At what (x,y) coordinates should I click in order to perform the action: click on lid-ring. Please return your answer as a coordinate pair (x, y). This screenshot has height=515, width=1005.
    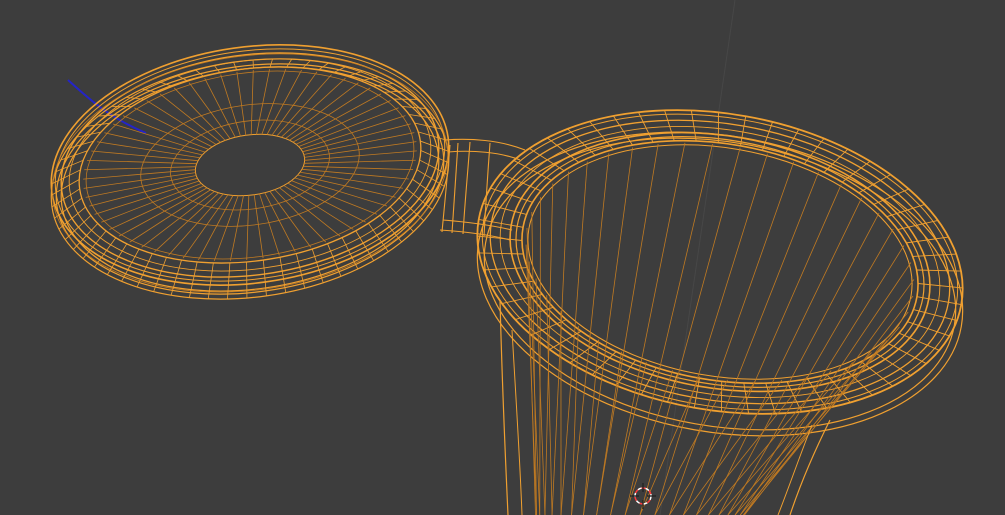
    Looking at the image, I should click on (250, 165).